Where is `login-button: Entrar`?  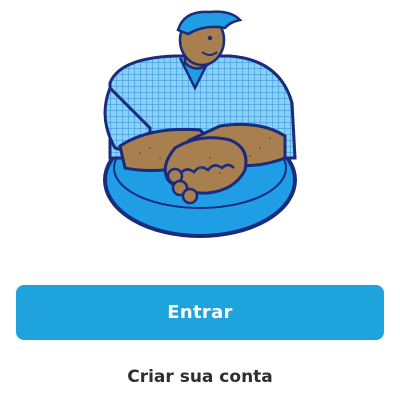
login-button: Entrar is located at coordinates (200, 312).